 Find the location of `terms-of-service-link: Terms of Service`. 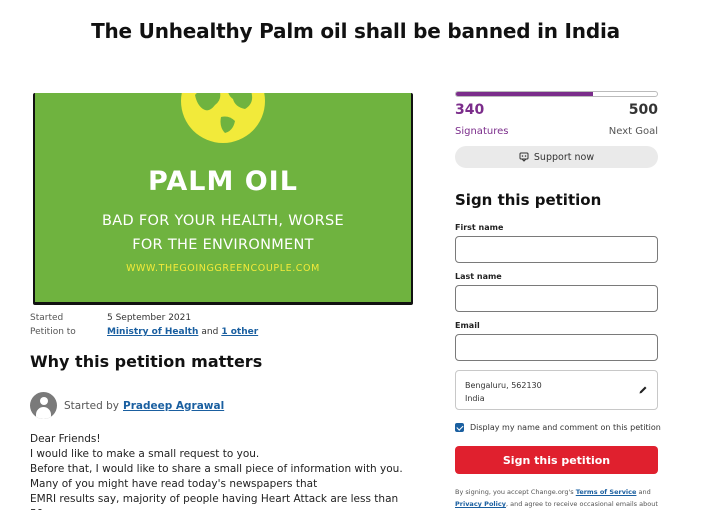

terms-of-service-link: Terms of Service is located at coordinates (606, 492).